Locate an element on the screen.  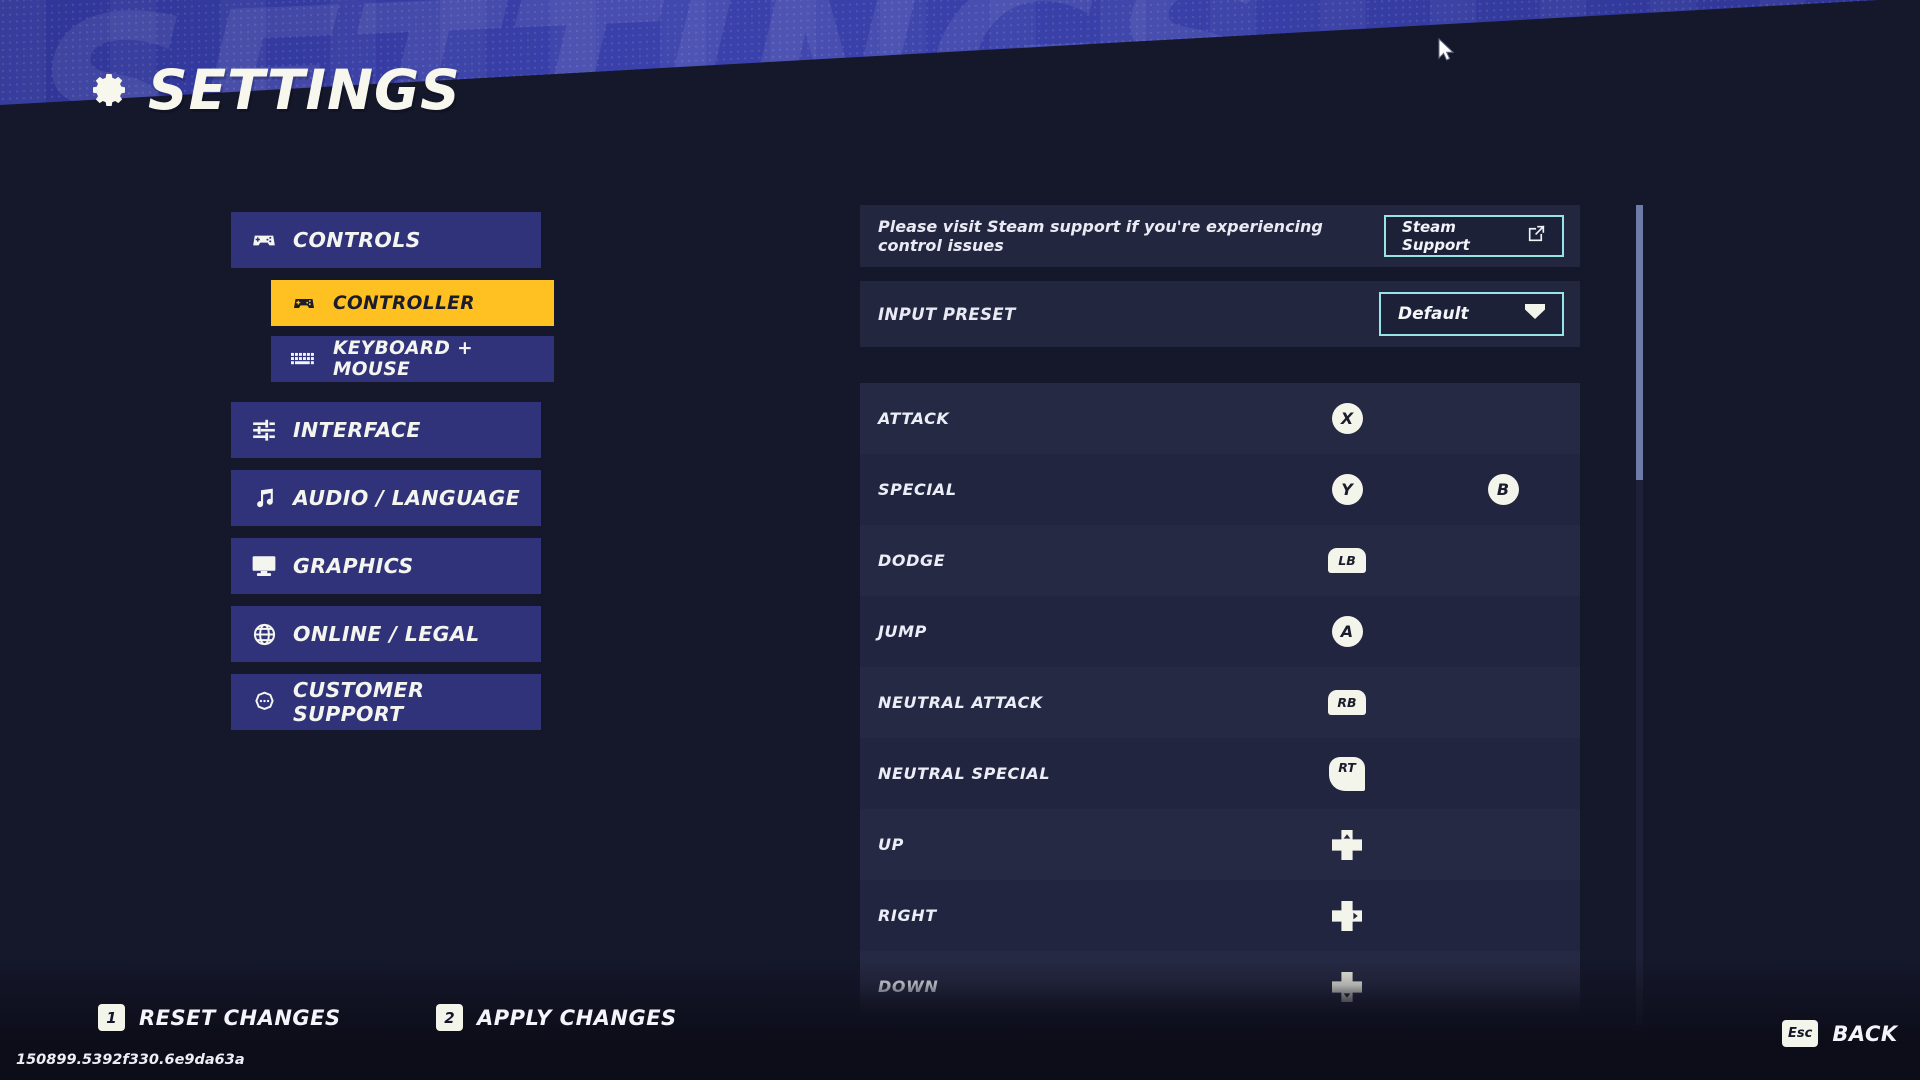
gamepad-bumper-lb-icon: LB is located at coordinates (1347, 560).